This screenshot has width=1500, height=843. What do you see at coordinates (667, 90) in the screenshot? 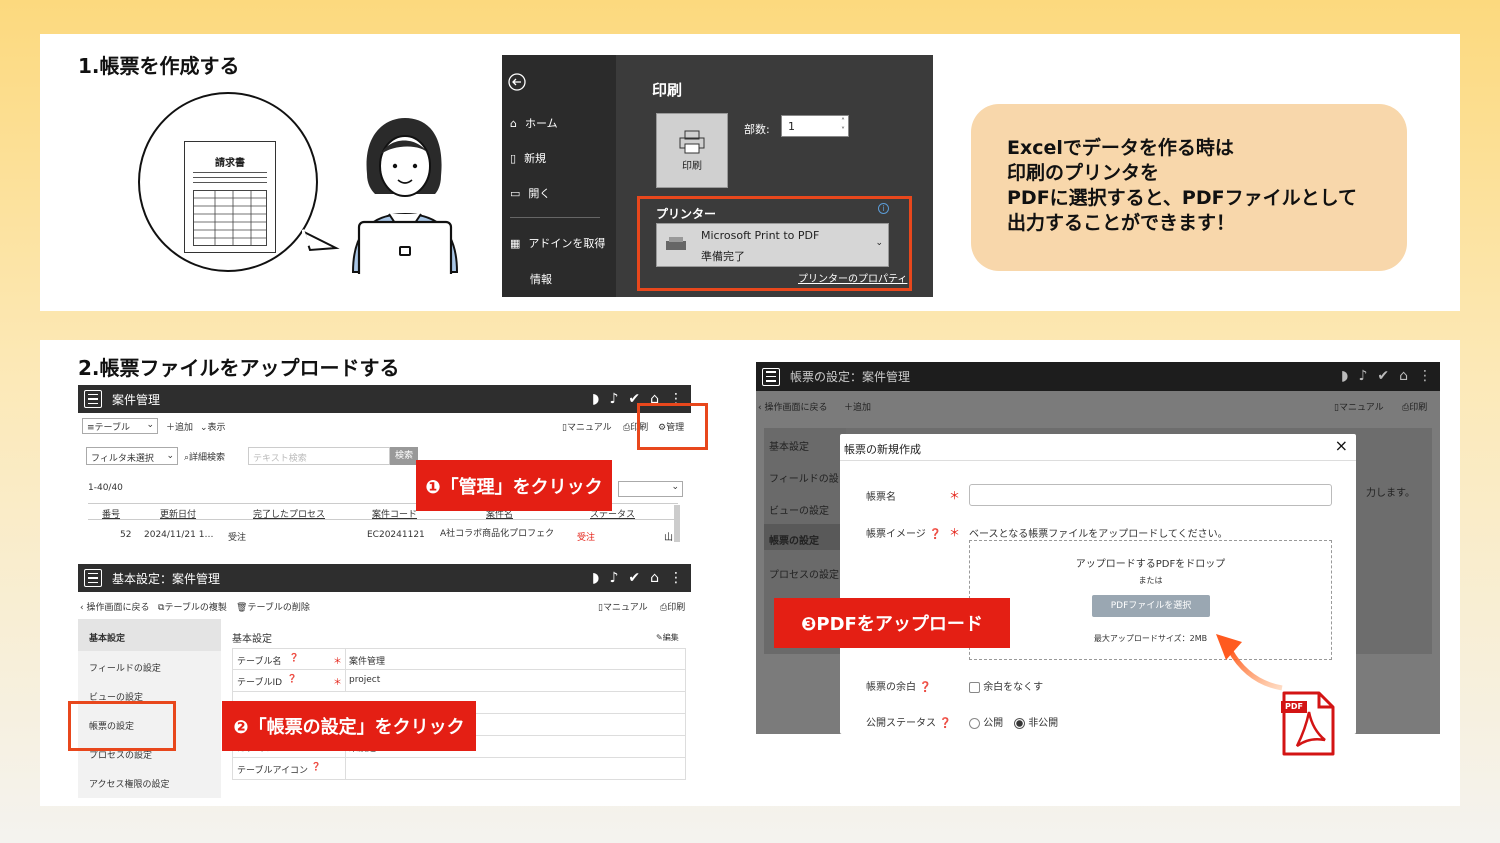
I see `print-heading: 印刷` at bounding box center [667, 90].